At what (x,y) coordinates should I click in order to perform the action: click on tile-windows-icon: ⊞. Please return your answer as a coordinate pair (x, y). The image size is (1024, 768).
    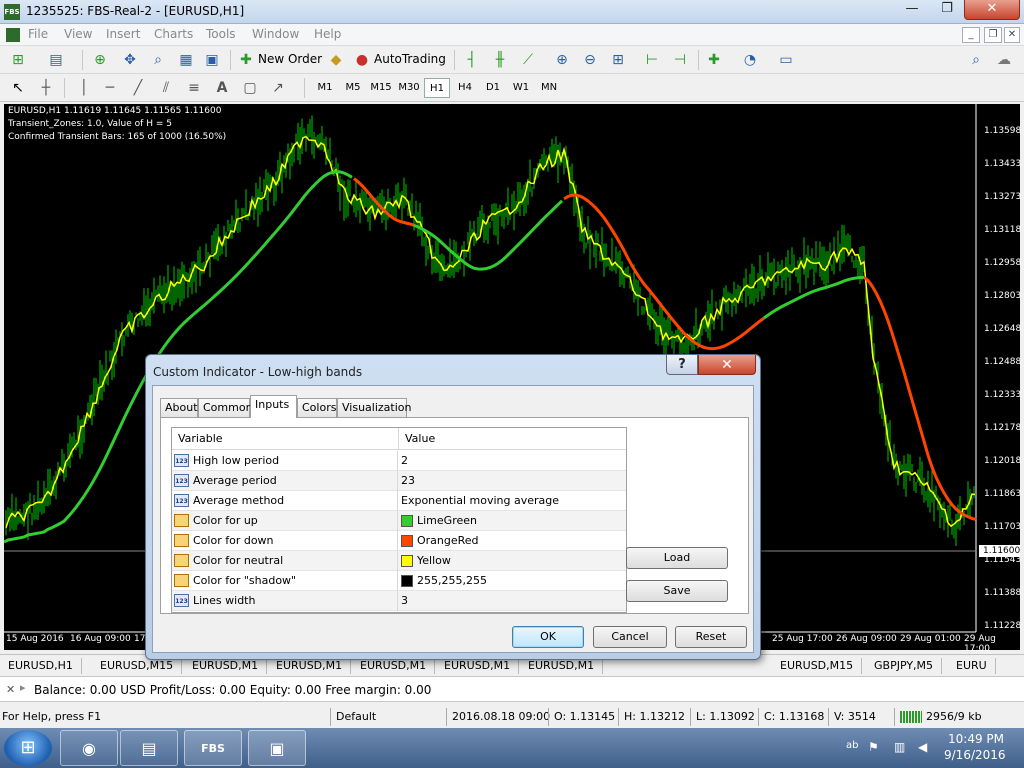
    Looking at the image, I should click on (618, 60).